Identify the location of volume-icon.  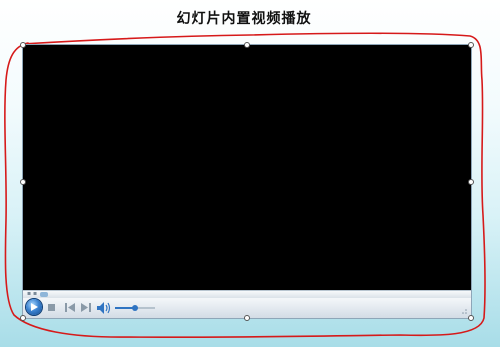
(104, 308).